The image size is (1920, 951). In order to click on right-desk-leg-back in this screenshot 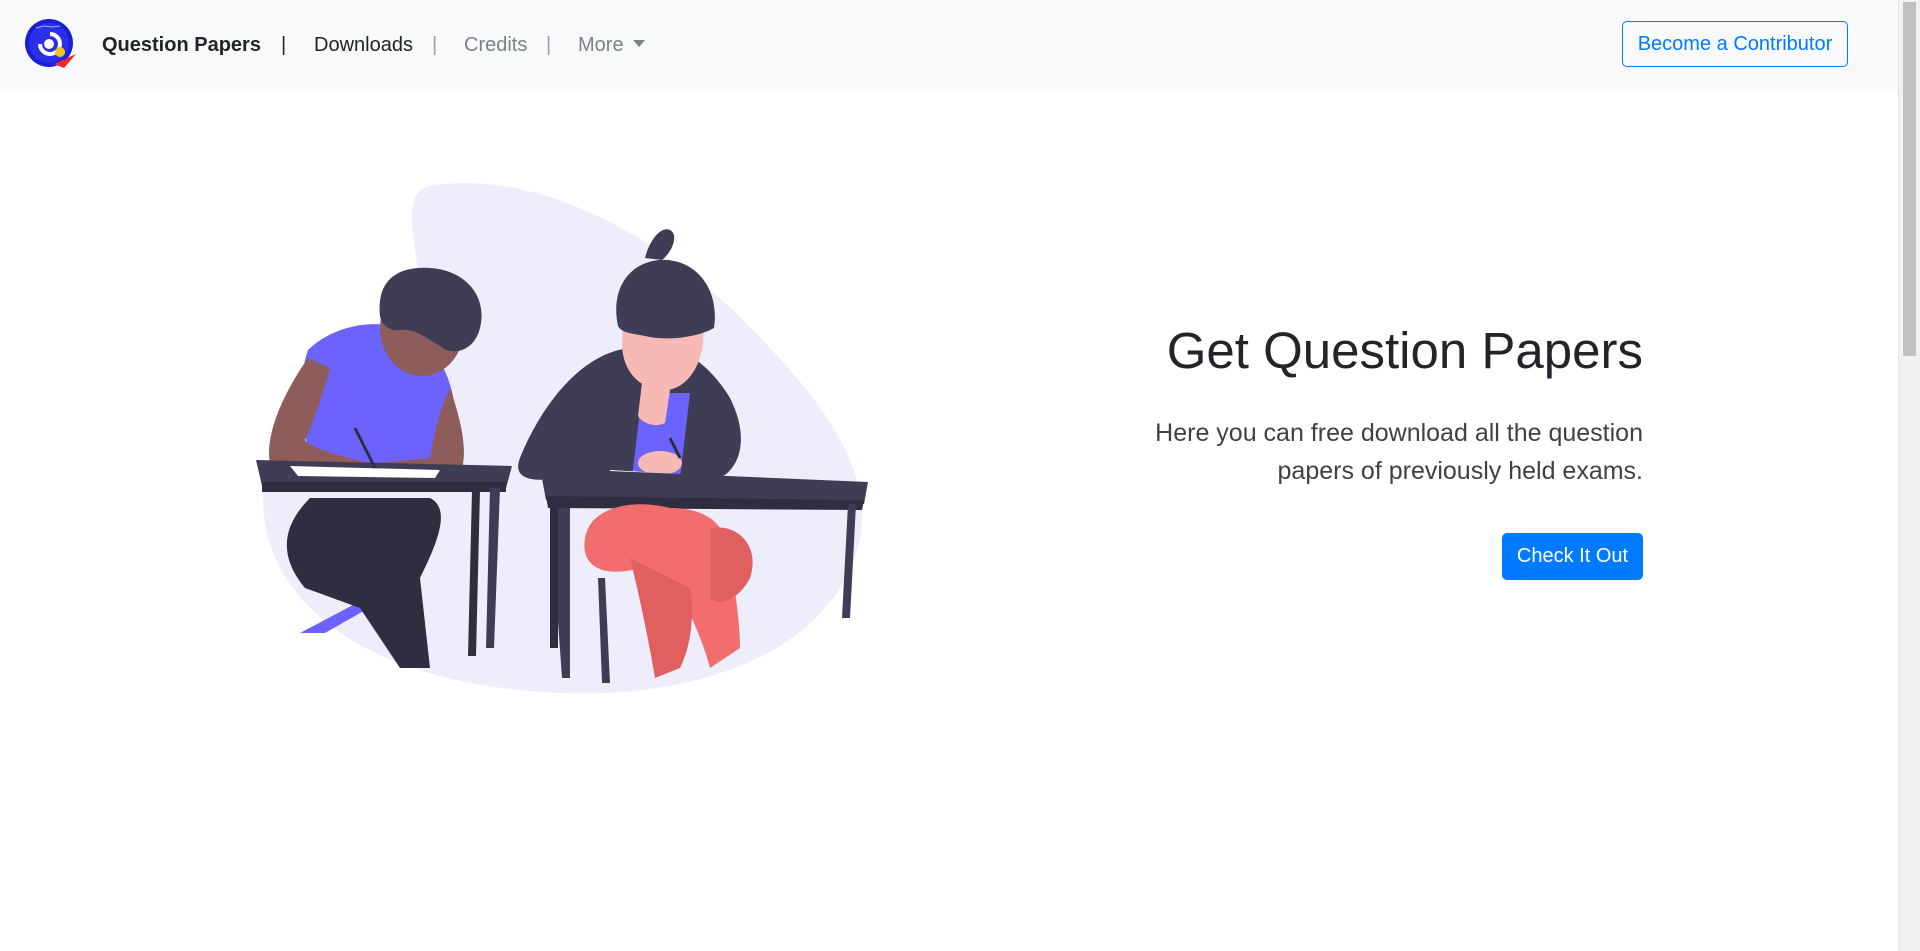, I will do `click(554, 576)`.